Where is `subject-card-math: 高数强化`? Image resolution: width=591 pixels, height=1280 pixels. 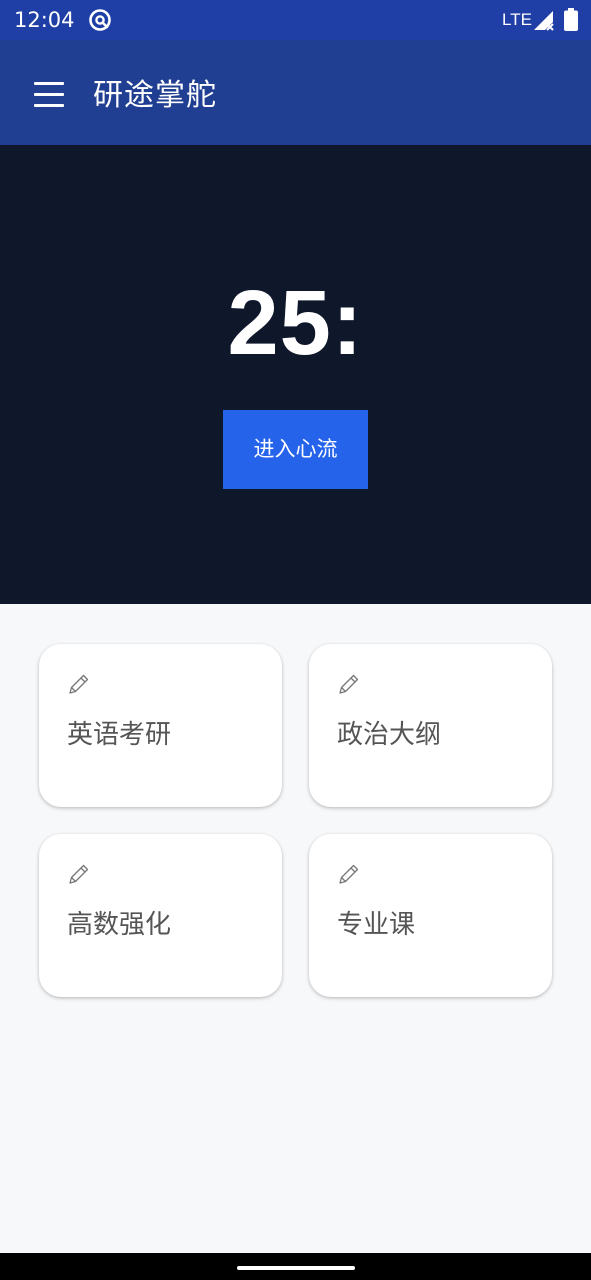 subject-card-math: 高数强化 is located at coordinates (160, 915).